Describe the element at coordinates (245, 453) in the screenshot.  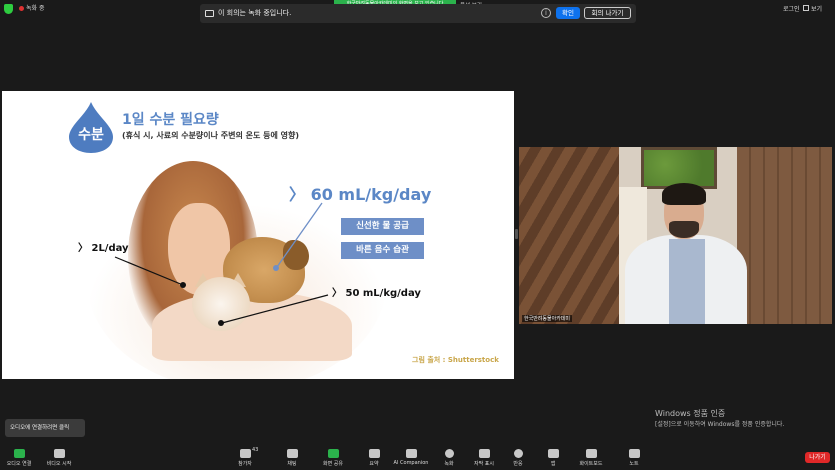
I see `participants-icon` at that location.